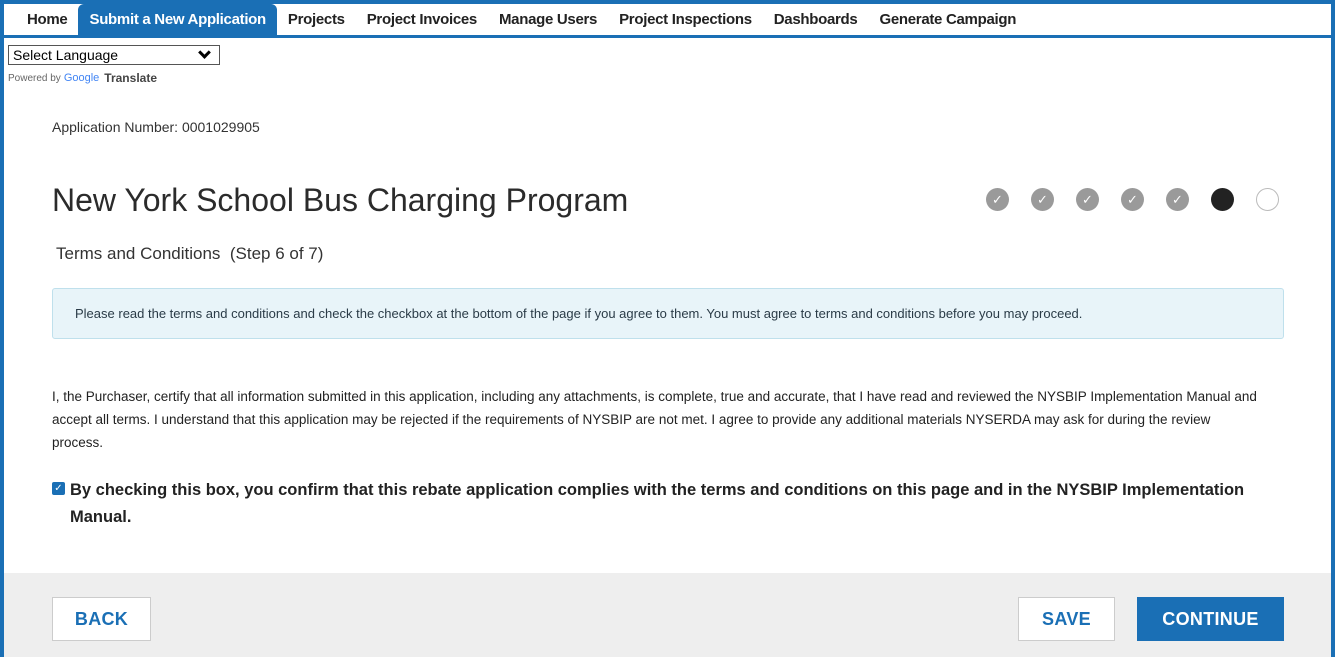 Image resolution: width=1335 pixels, height=657 pixels. I want to click on step-7-pending-icon, so click(1267, 199).